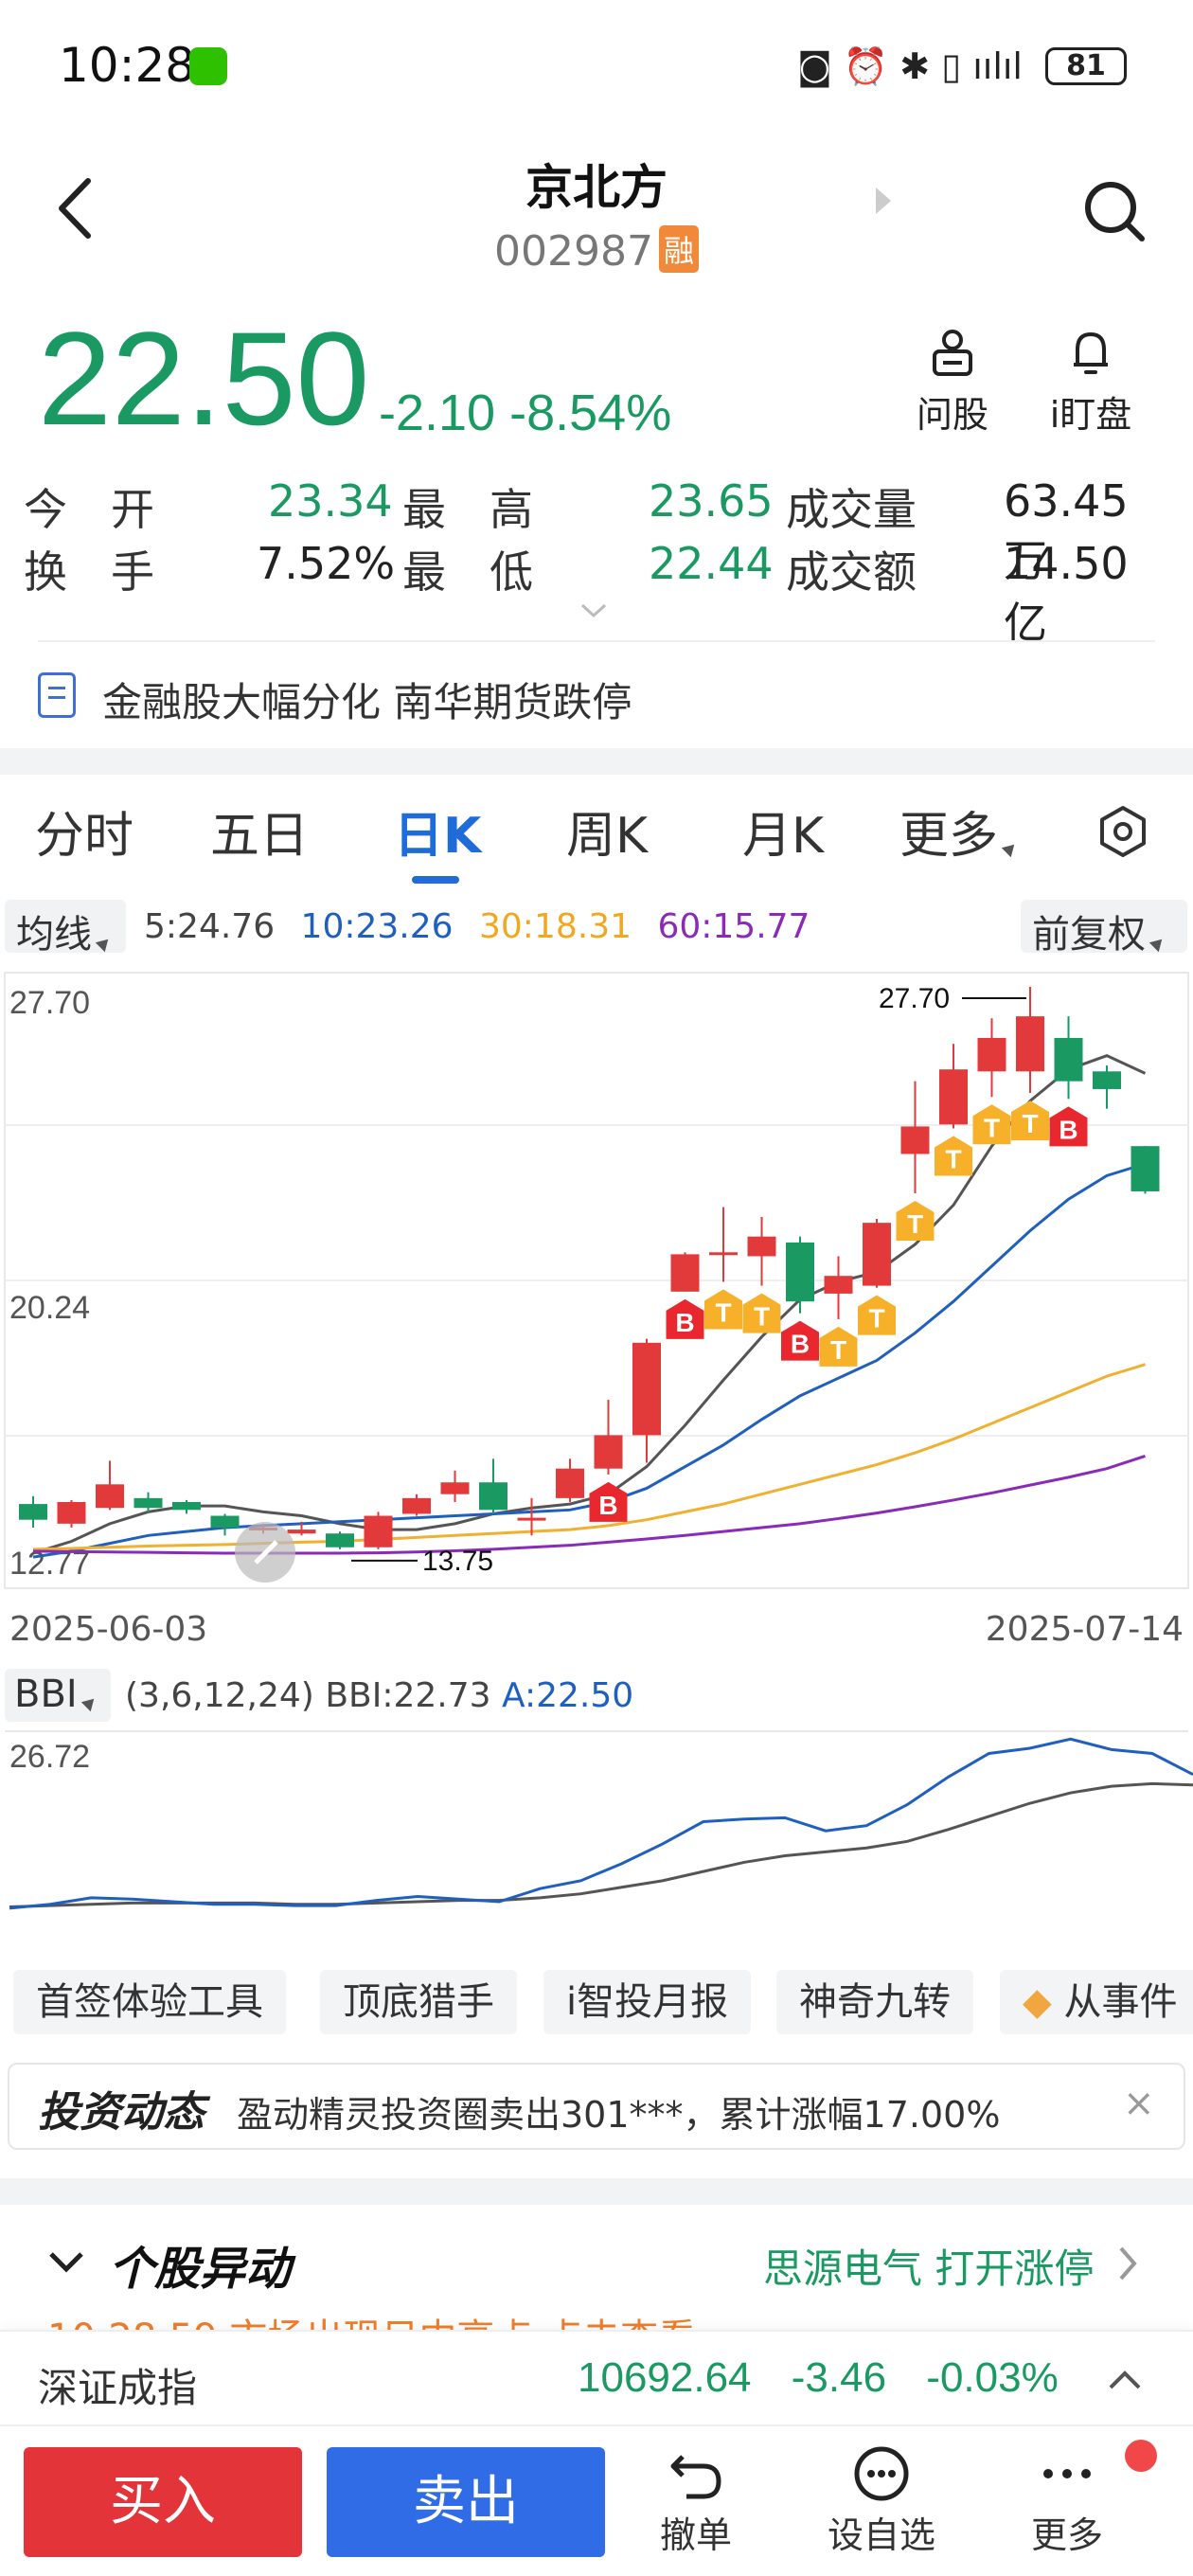 The image size is (1193, 2576). I want to click on stock-code-row: 002987 融, so click(596, 250).